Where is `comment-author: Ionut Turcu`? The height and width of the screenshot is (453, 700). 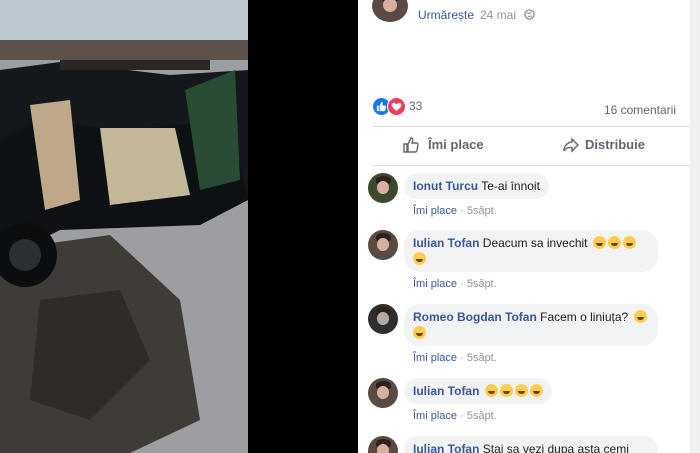
comment-author: Ionut Turcu is located at coordinates (445, 186).